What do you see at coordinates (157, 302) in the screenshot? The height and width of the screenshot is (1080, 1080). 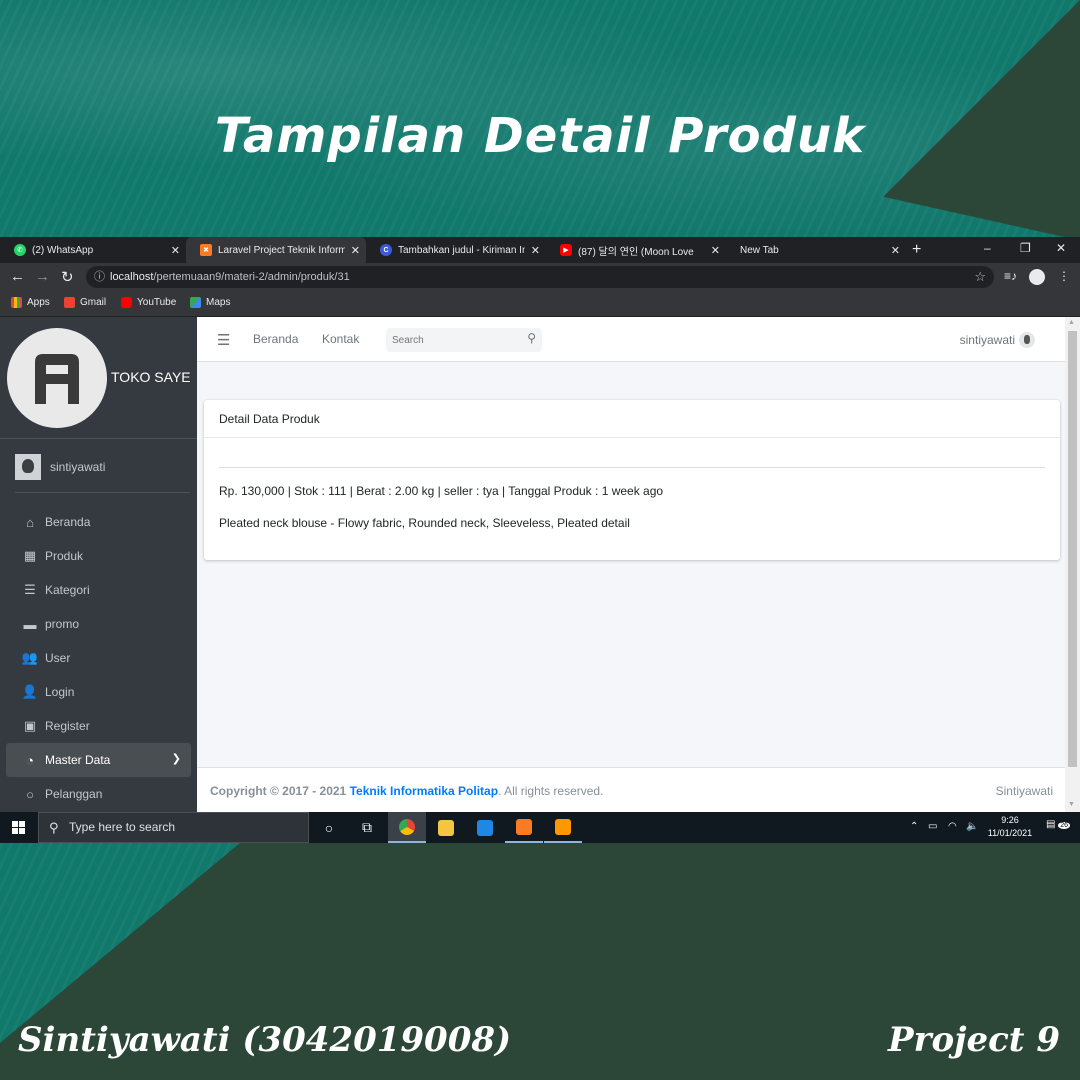 I see `bookmark-label: YouTube` at bounding box center [157, 302].